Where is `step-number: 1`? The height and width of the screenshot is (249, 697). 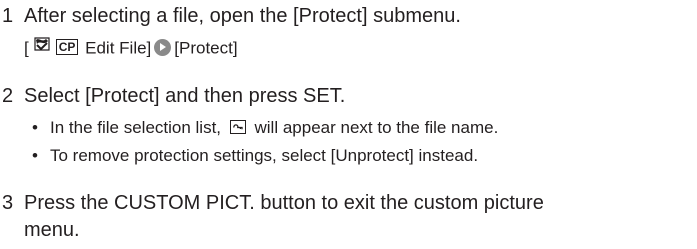
step-number: 1 is located at coordinates (8, 16).